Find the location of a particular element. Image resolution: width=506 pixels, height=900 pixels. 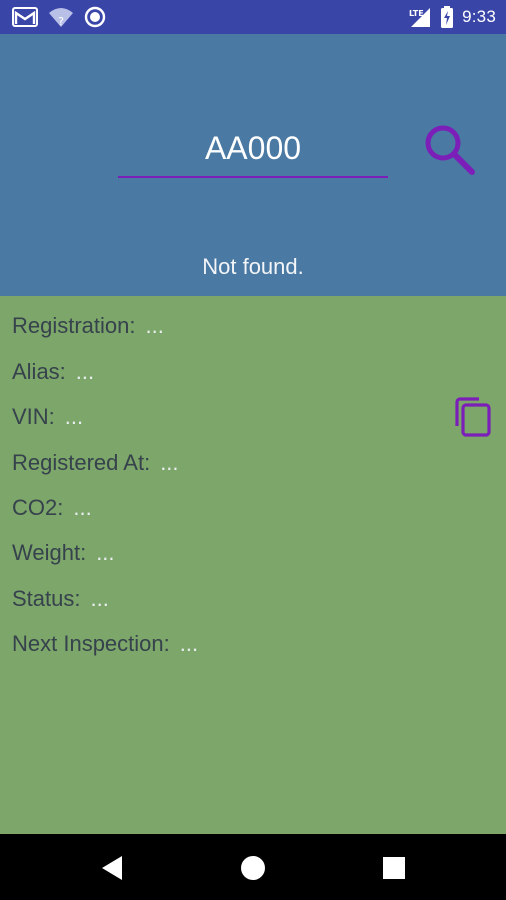

search-icon is located at coordinates (450, 150).